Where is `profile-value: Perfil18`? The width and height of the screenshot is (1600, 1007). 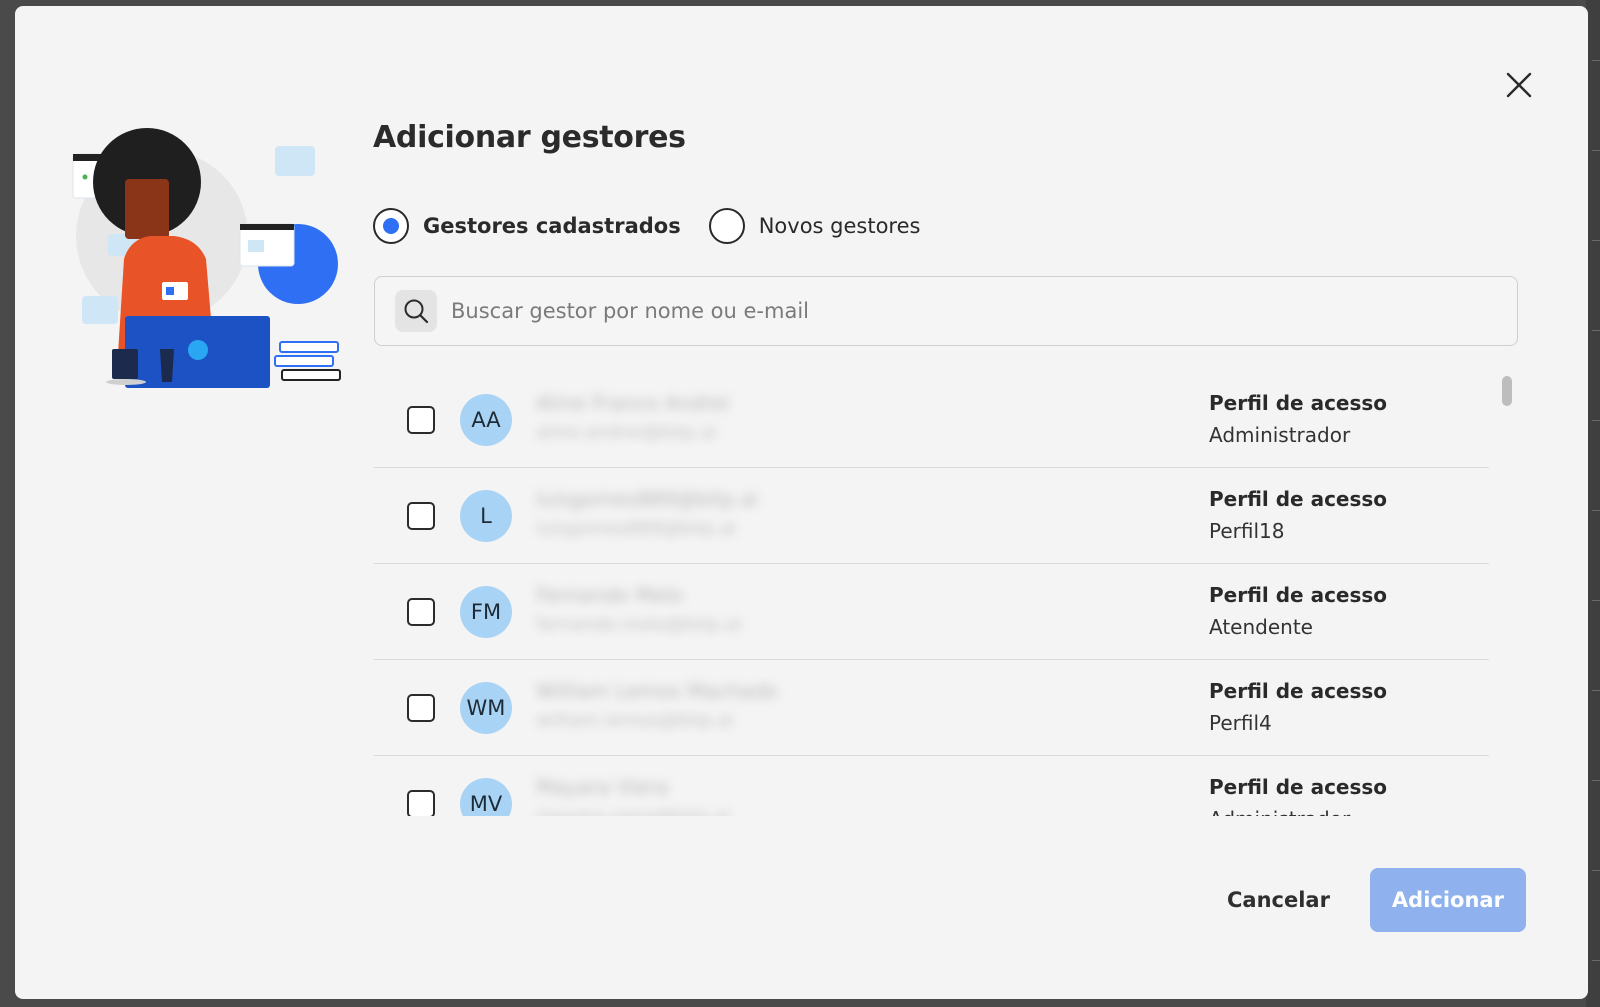 profile-value: Perfil18 is located at coordinates (1247, 531).